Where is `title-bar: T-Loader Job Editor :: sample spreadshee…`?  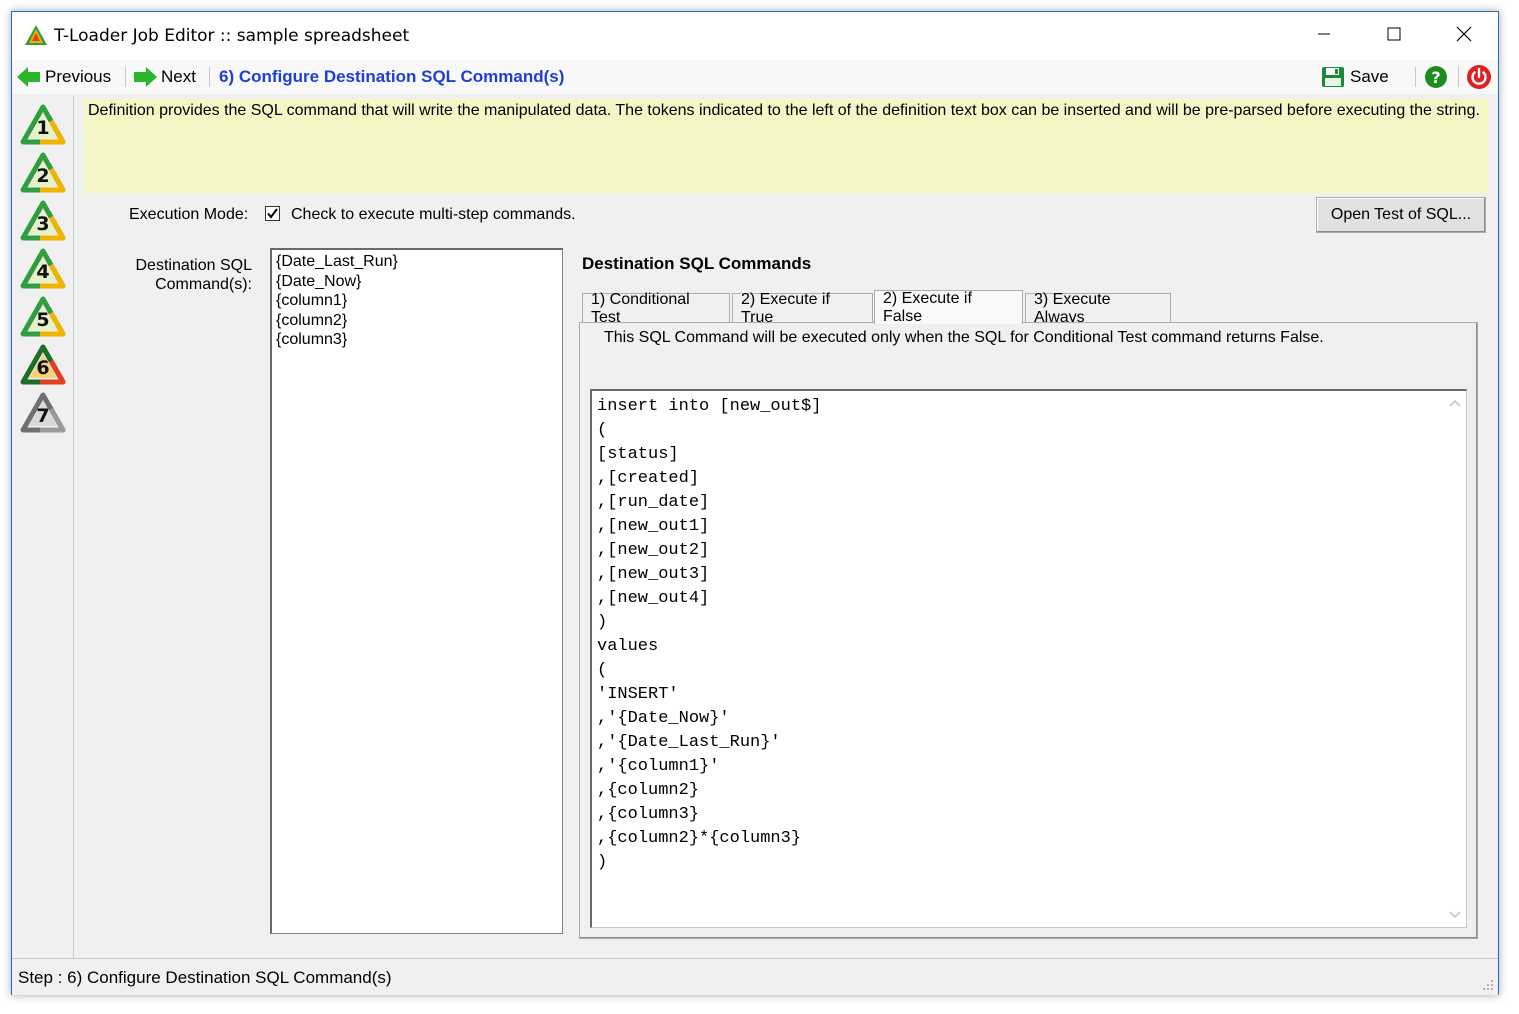
title-bar: T-Loader Job Editor :: sample spreadshee… is located at coordinates (755, 36).